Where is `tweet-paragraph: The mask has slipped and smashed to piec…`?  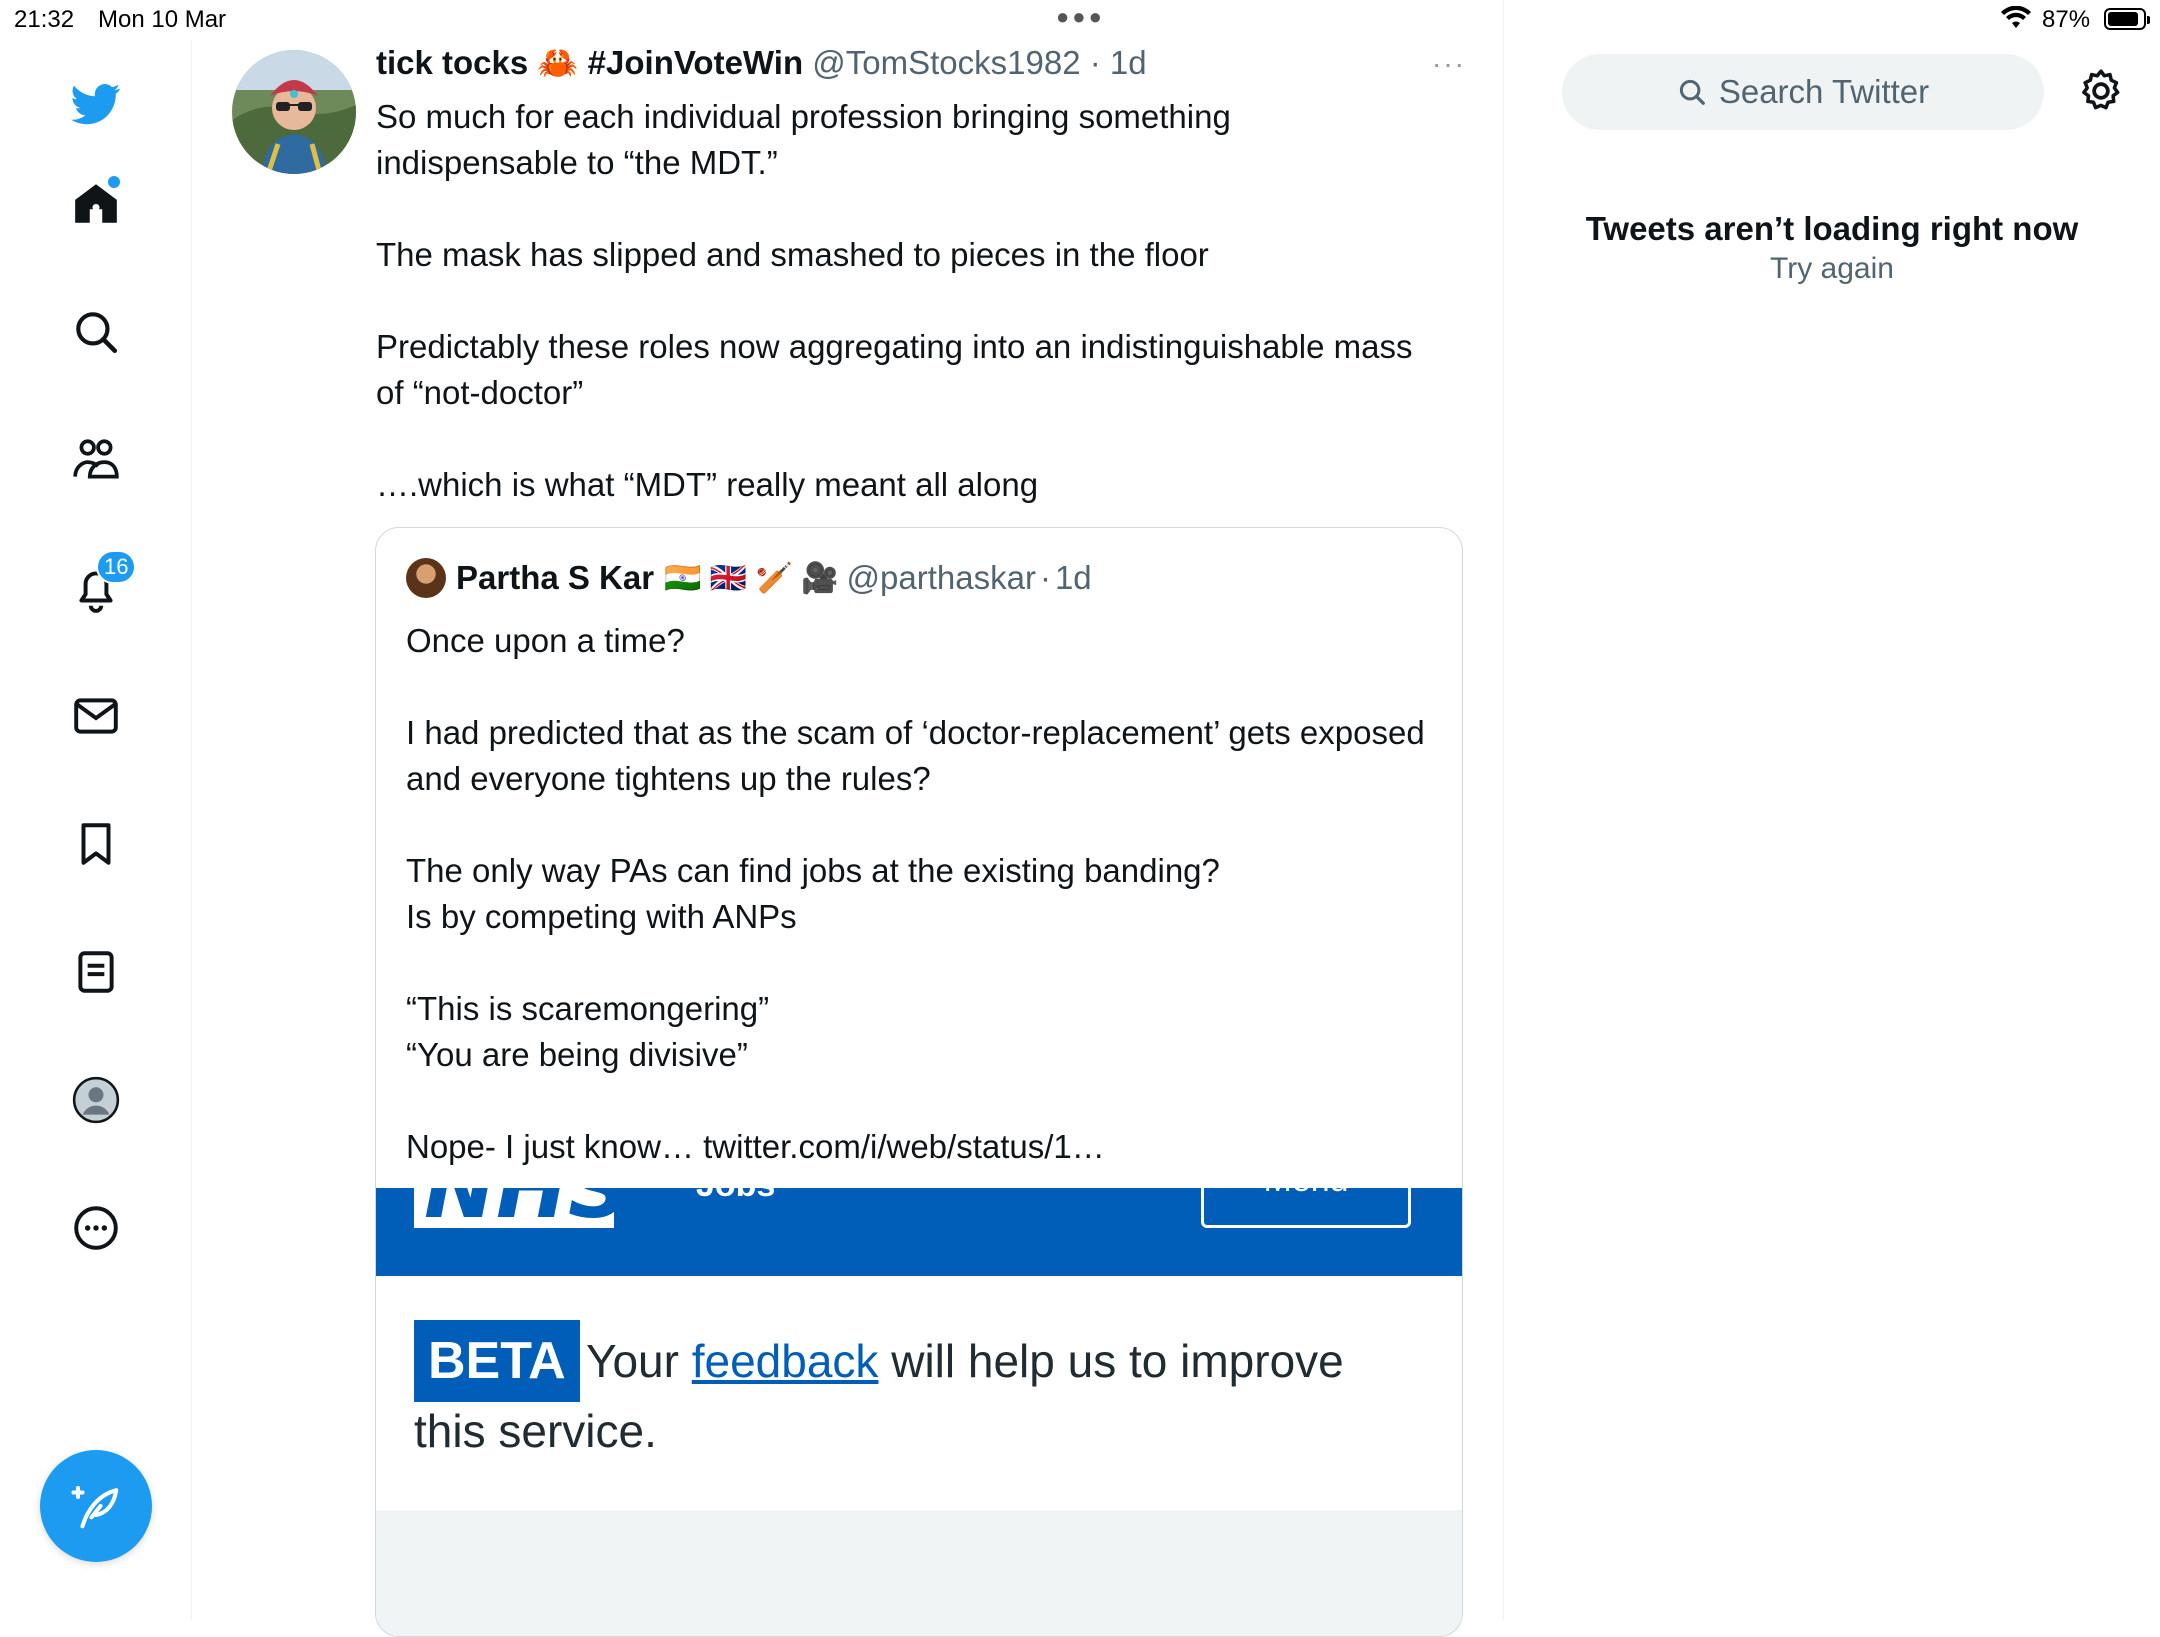
tweet-paragraph: The mask has slipped and smashed to piec… is located at coordinates (792, 254).